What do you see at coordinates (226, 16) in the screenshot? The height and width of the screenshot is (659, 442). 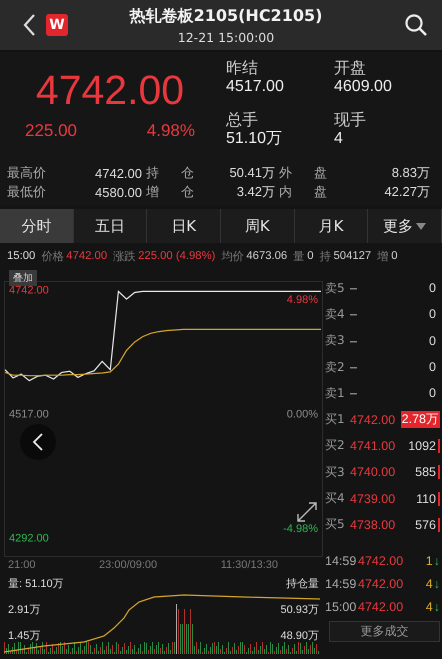 I see `contract-title: 热轧卷板2105(HC2105)` at bounding box center [226, 16].